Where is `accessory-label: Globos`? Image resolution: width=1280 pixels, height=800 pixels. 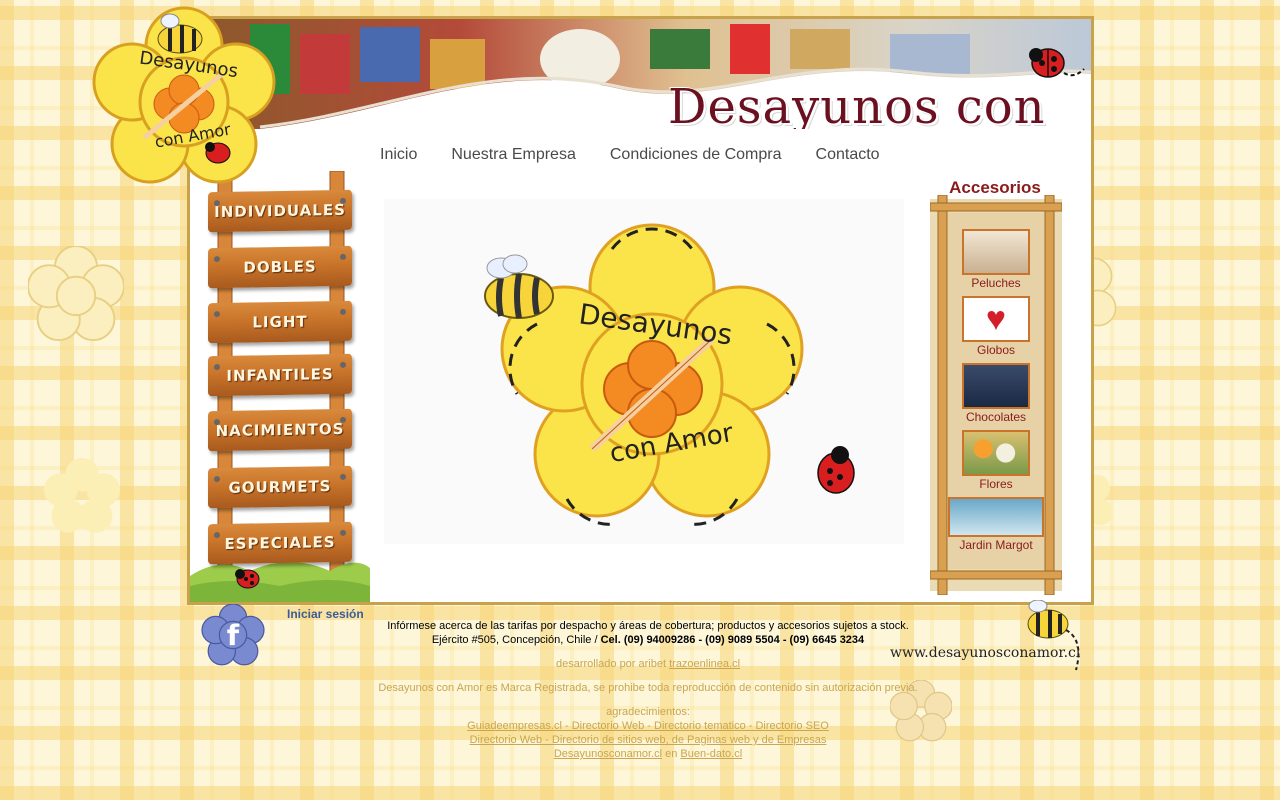
accessory-label: Globos is located at coordinates (996, 350).